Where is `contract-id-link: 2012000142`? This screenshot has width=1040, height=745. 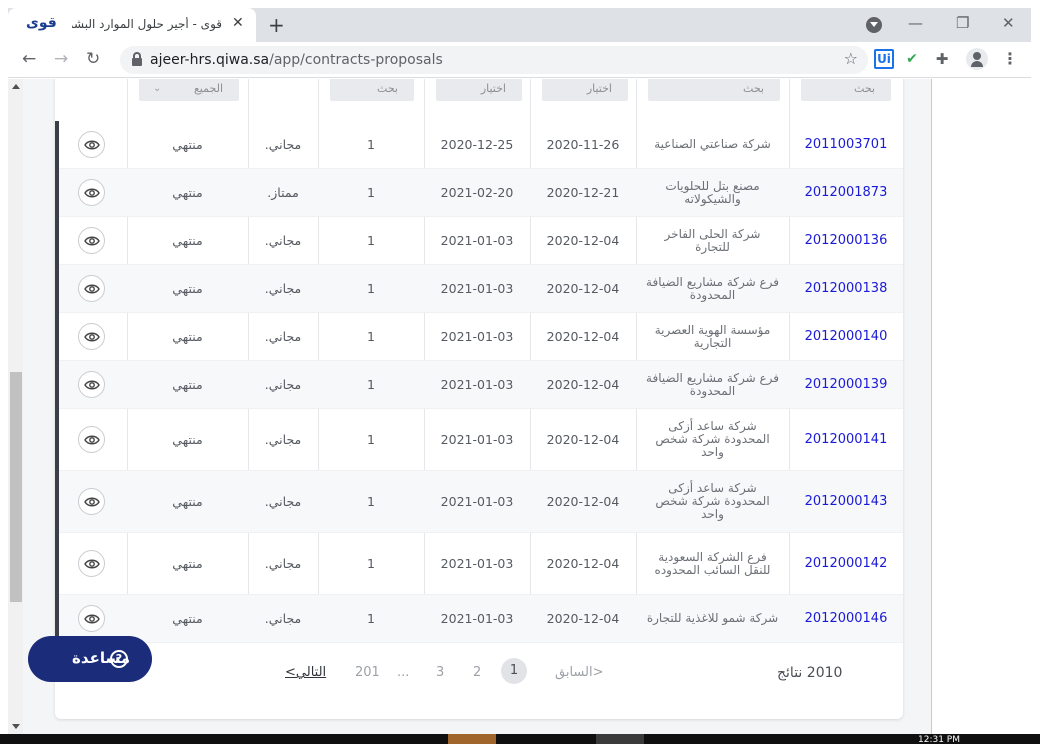
contract-id-link: 2012000142 is located at coordinates (846, 563).